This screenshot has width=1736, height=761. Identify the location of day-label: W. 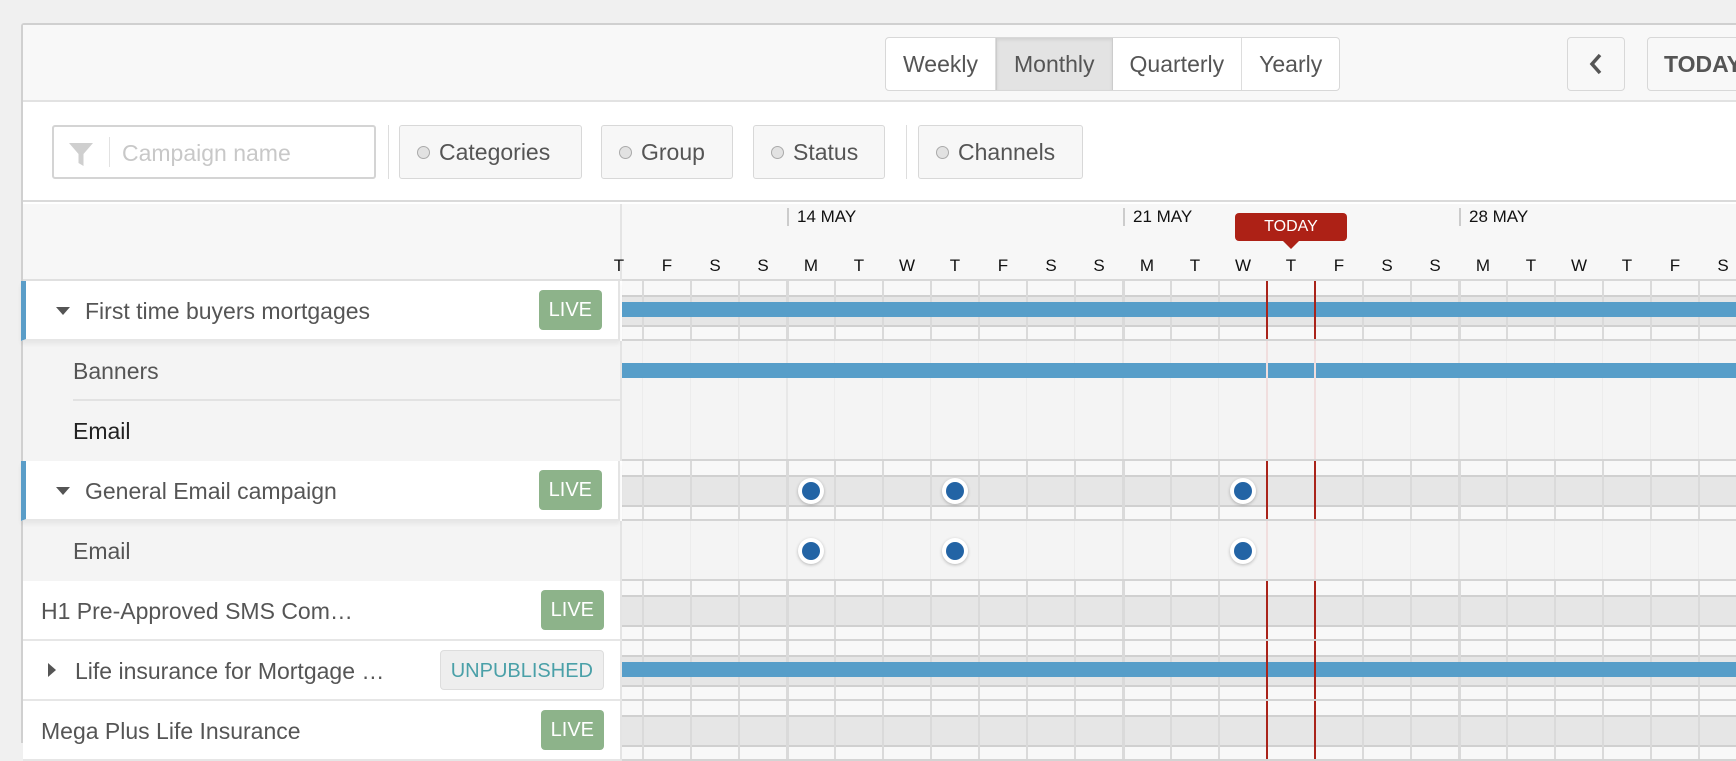
(1243, 265).